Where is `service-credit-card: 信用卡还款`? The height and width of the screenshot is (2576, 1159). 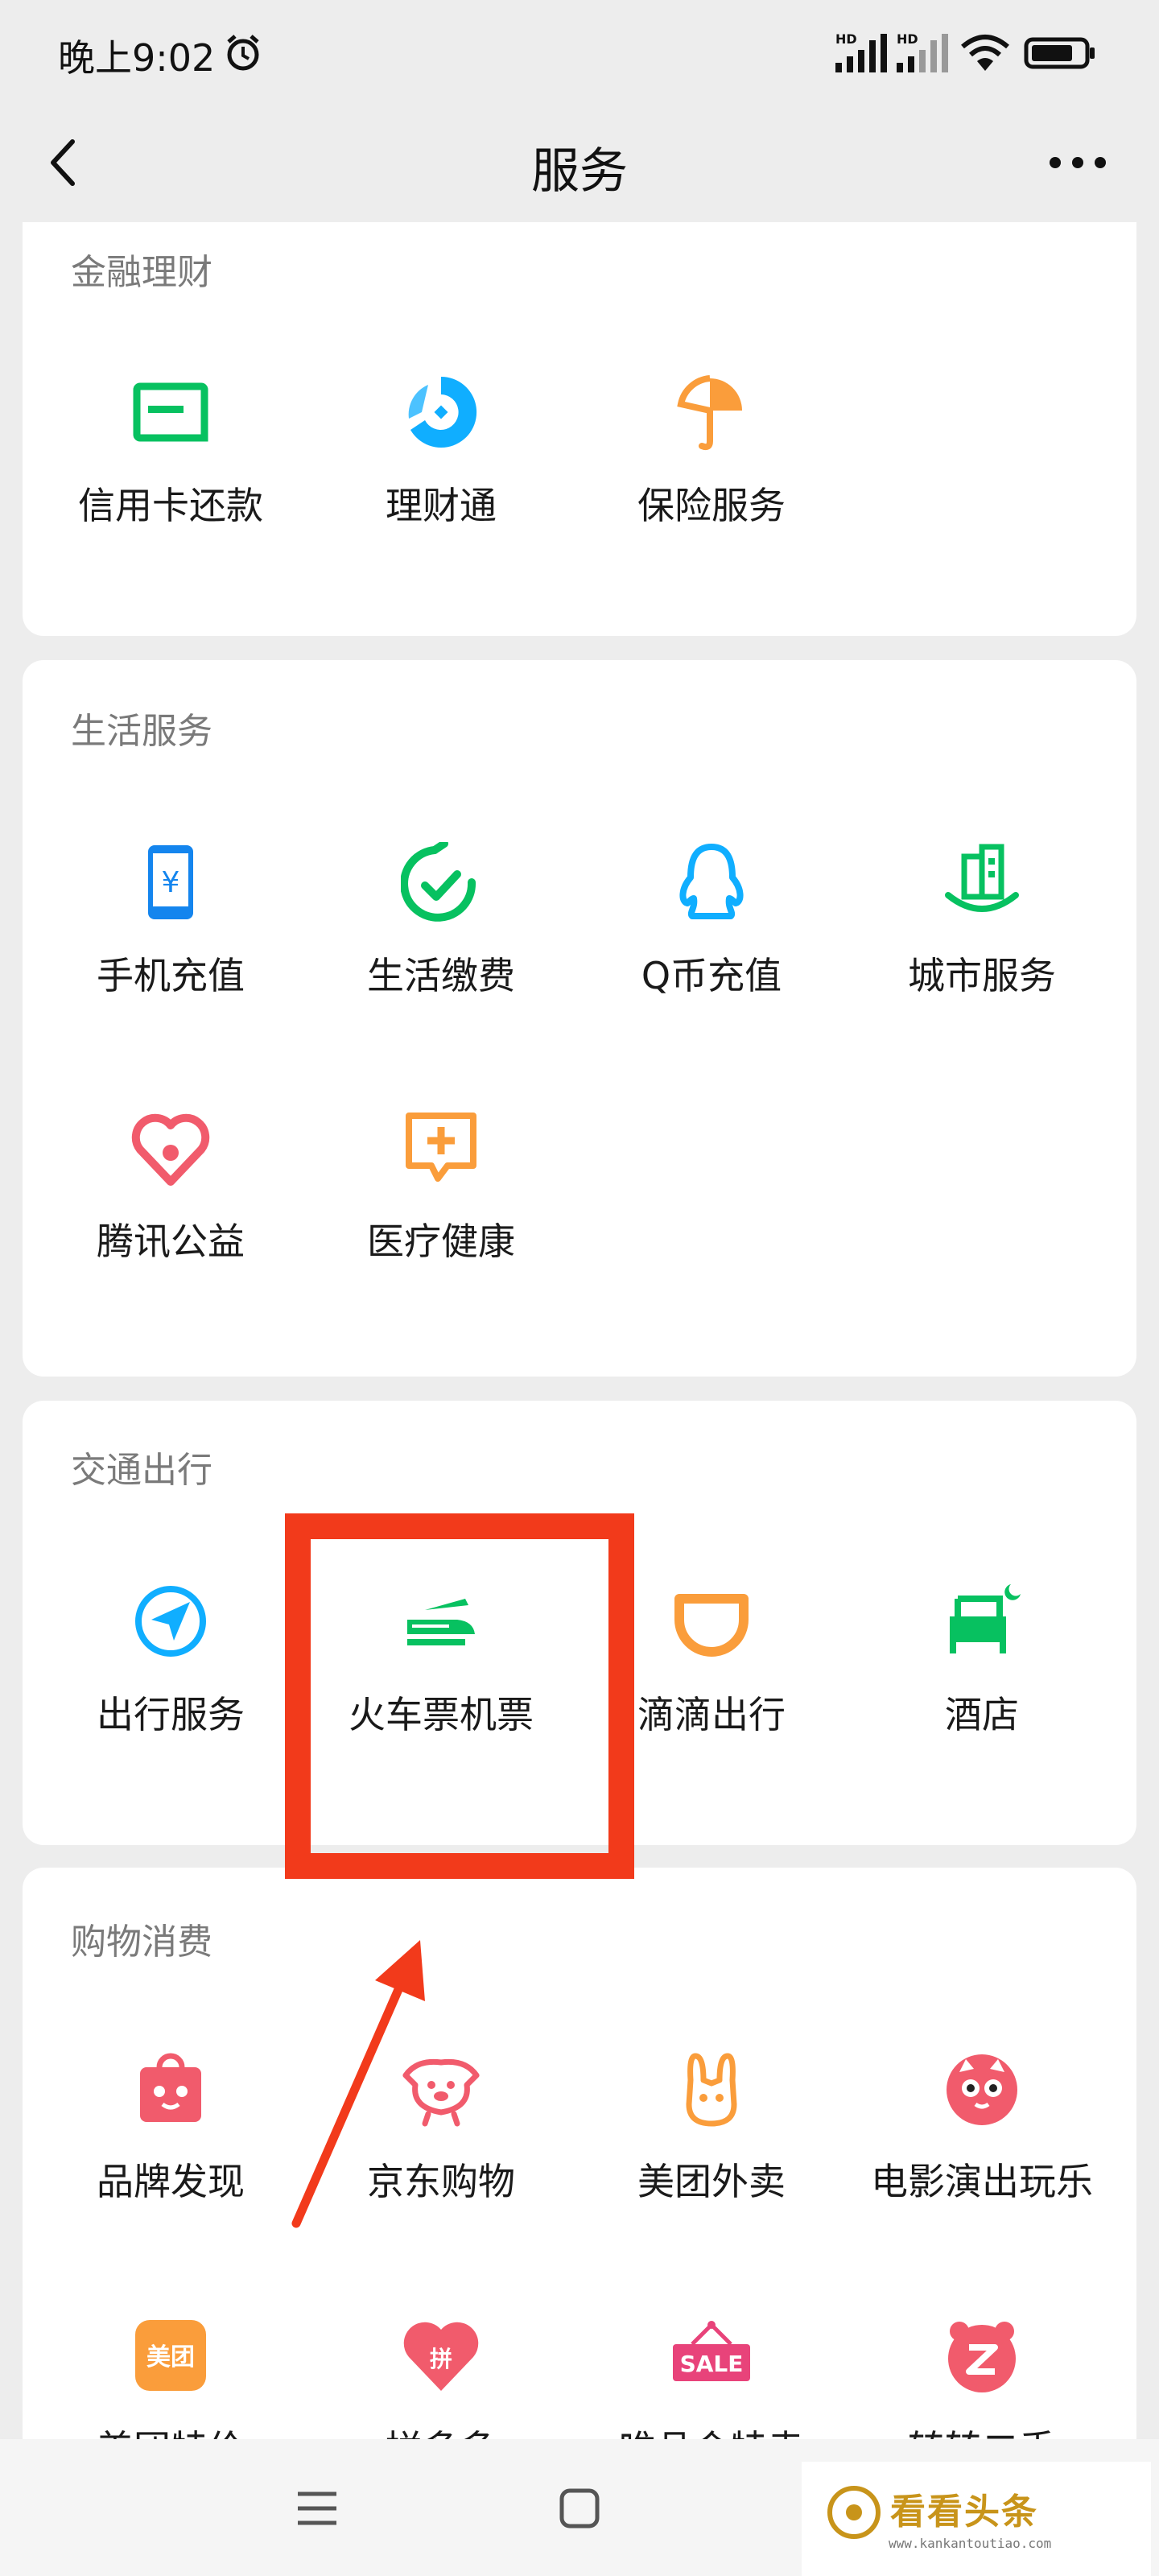
service-credit-card: 信用卡还款 is located at coordinates (170, 468).